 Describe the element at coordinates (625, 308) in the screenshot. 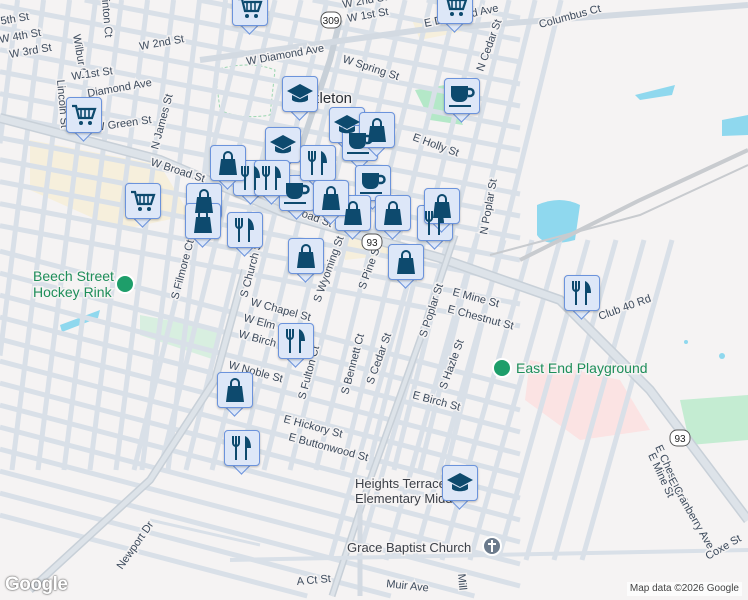

I see `street-label: Club 40 Rd` at that location.